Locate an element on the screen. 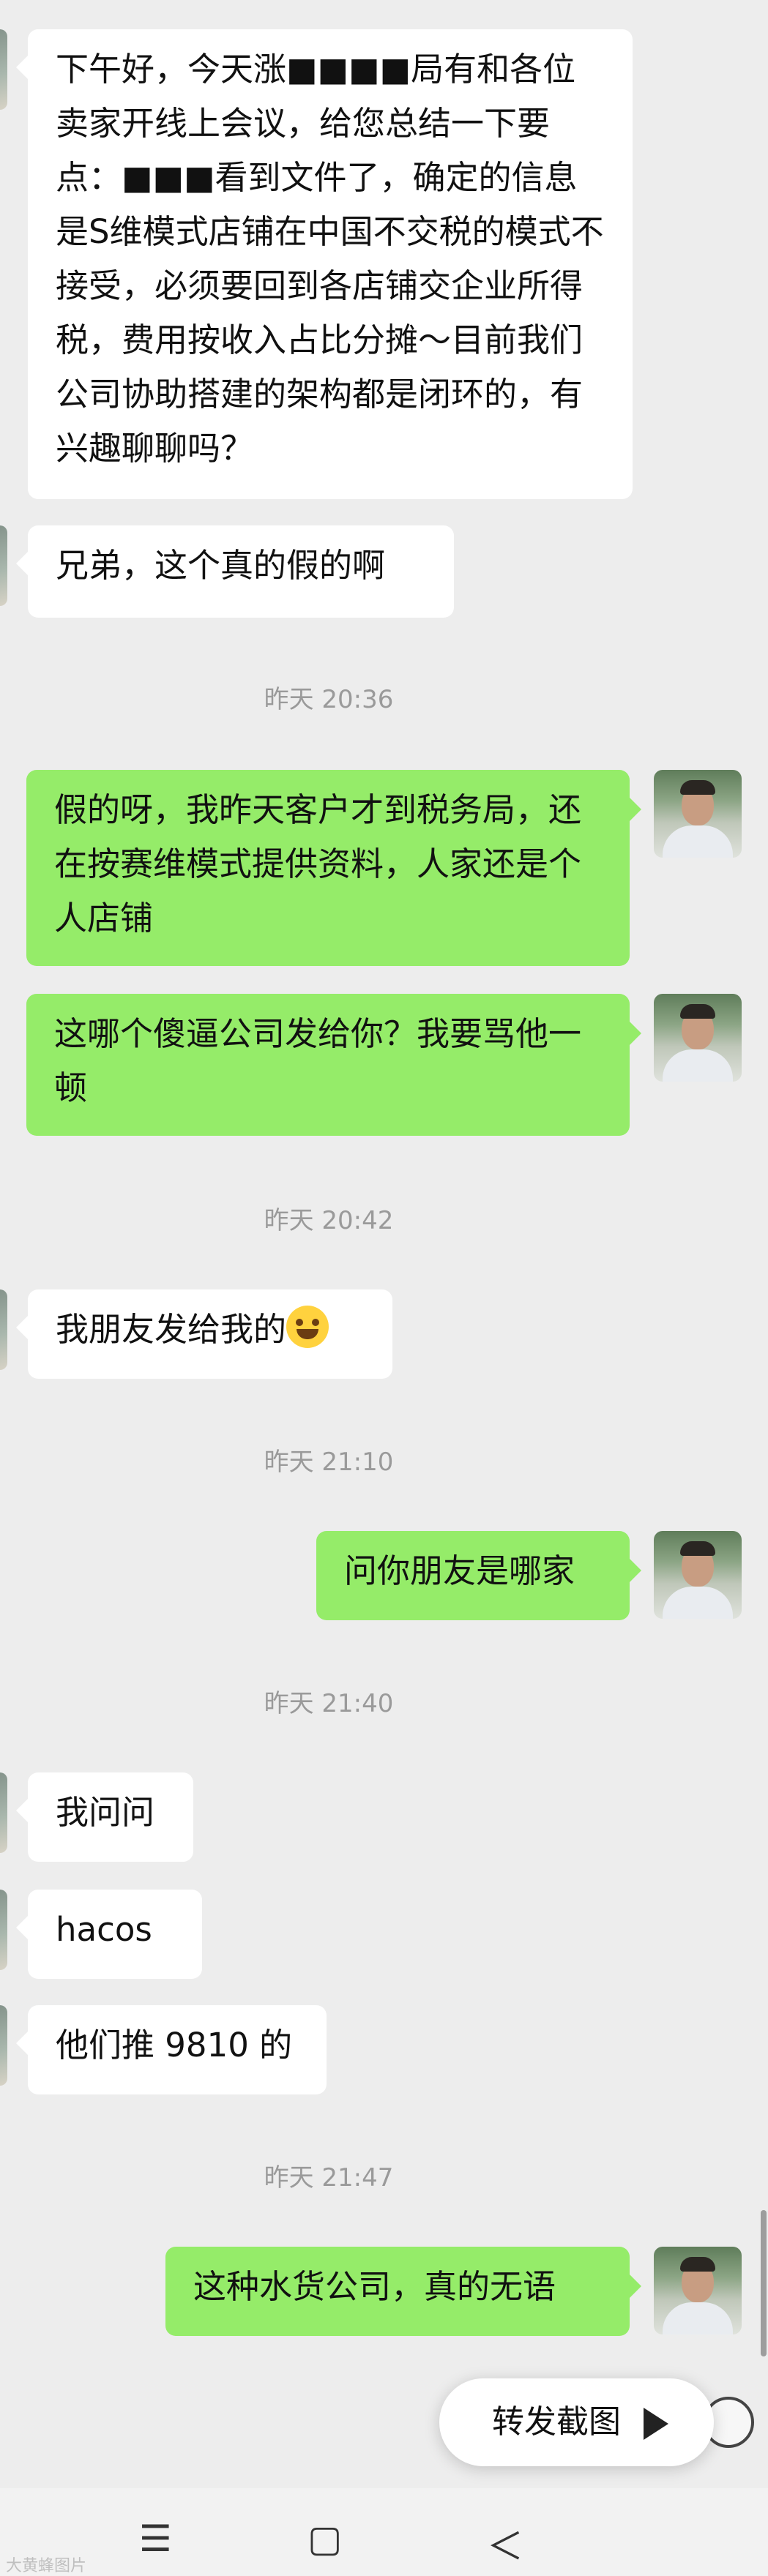 The height and width of the screenshot is (2576, 768). message-bubble: 这哪个傻逼公司发给你？我要骂他一顿 is located at coordinates (328, 1065).